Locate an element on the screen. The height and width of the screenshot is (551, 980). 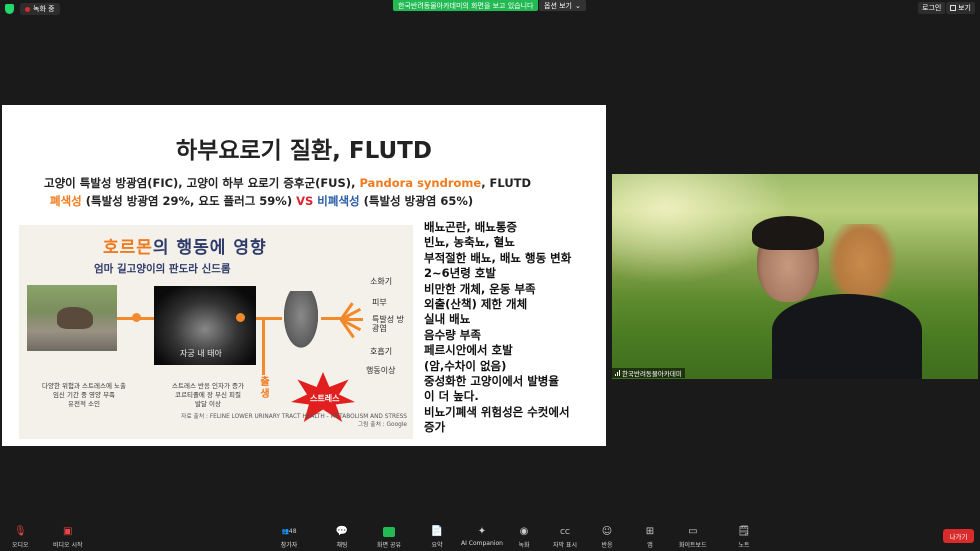
participant-name-label: 한국반려동물아카데미 is located at coordinates (648, 373).